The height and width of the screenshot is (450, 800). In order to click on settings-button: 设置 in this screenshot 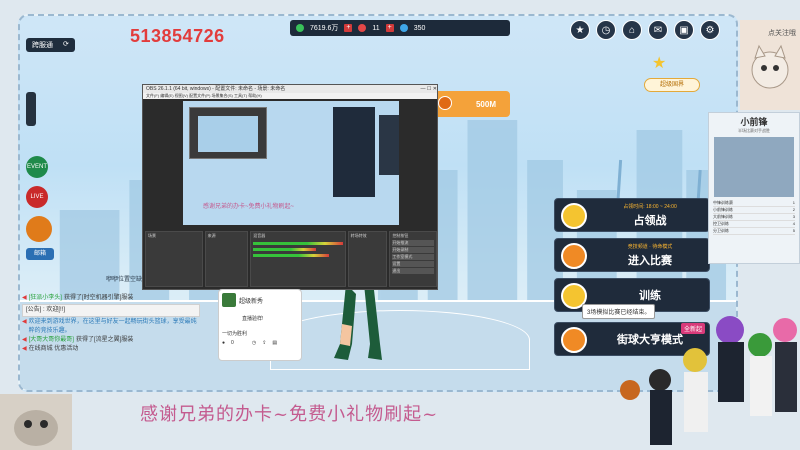, I will do `click(413, 264)`.